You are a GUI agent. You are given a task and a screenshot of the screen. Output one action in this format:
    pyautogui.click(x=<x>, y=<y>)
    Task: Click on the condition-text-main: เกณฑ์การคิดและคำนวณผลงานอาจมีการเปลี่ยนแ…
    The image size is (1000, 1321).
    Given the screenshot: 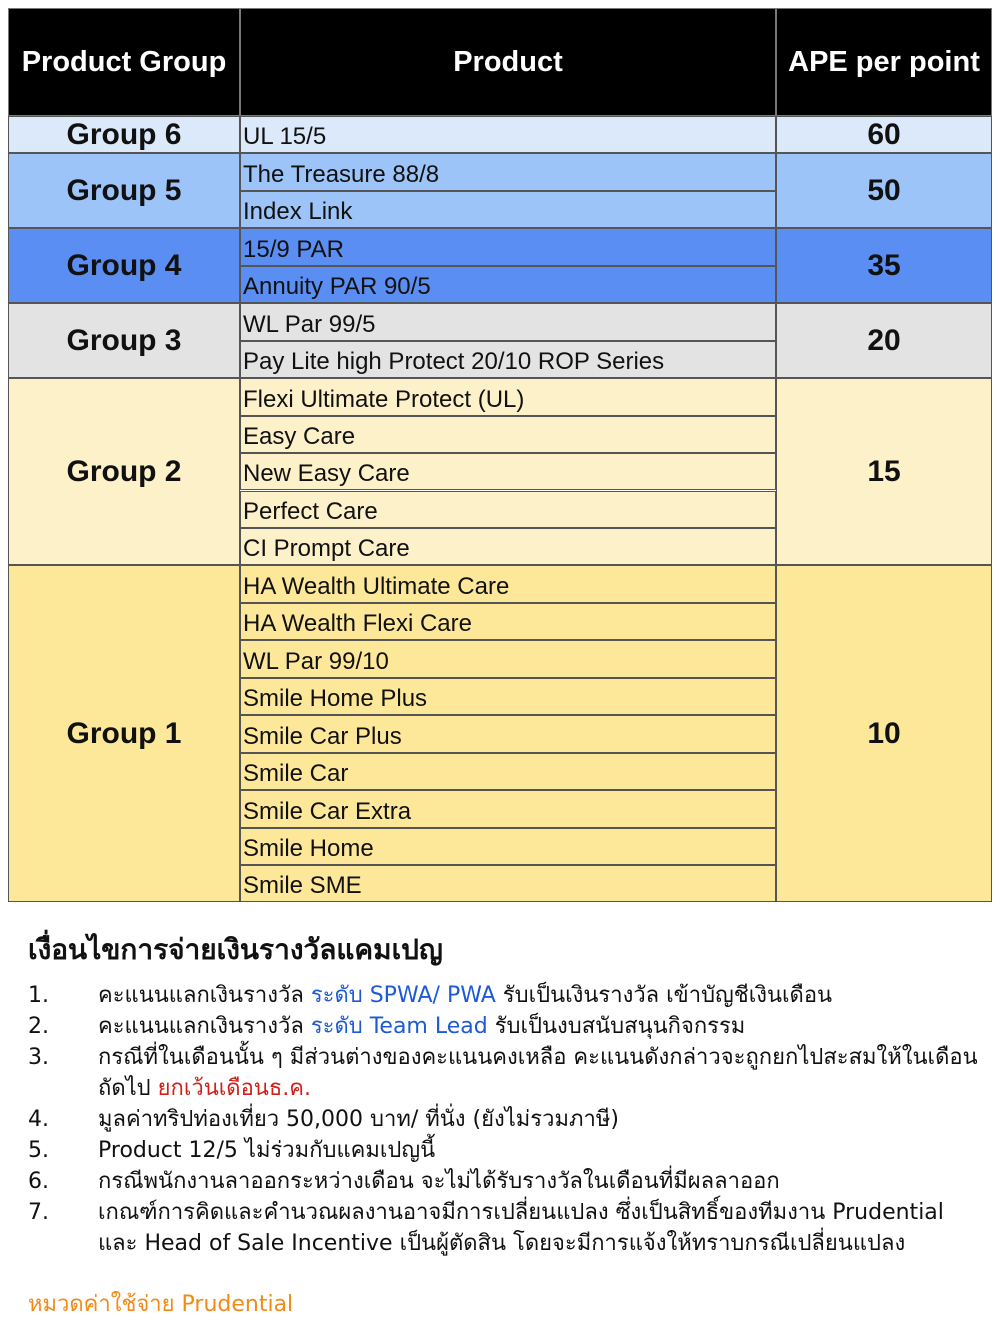 What is the action you would take?
    pyautogui.click(x=521, y=1228)
    